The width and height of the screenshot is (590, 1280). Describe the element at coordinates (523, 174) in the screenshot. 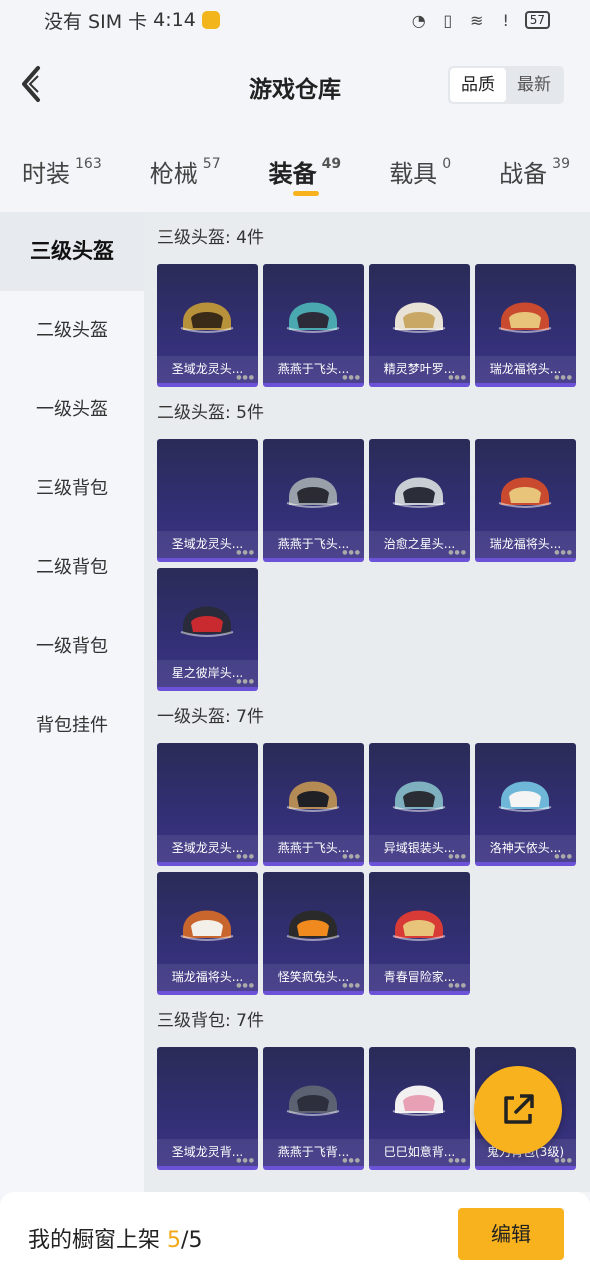

I see `tab-label: 战备` at that location.